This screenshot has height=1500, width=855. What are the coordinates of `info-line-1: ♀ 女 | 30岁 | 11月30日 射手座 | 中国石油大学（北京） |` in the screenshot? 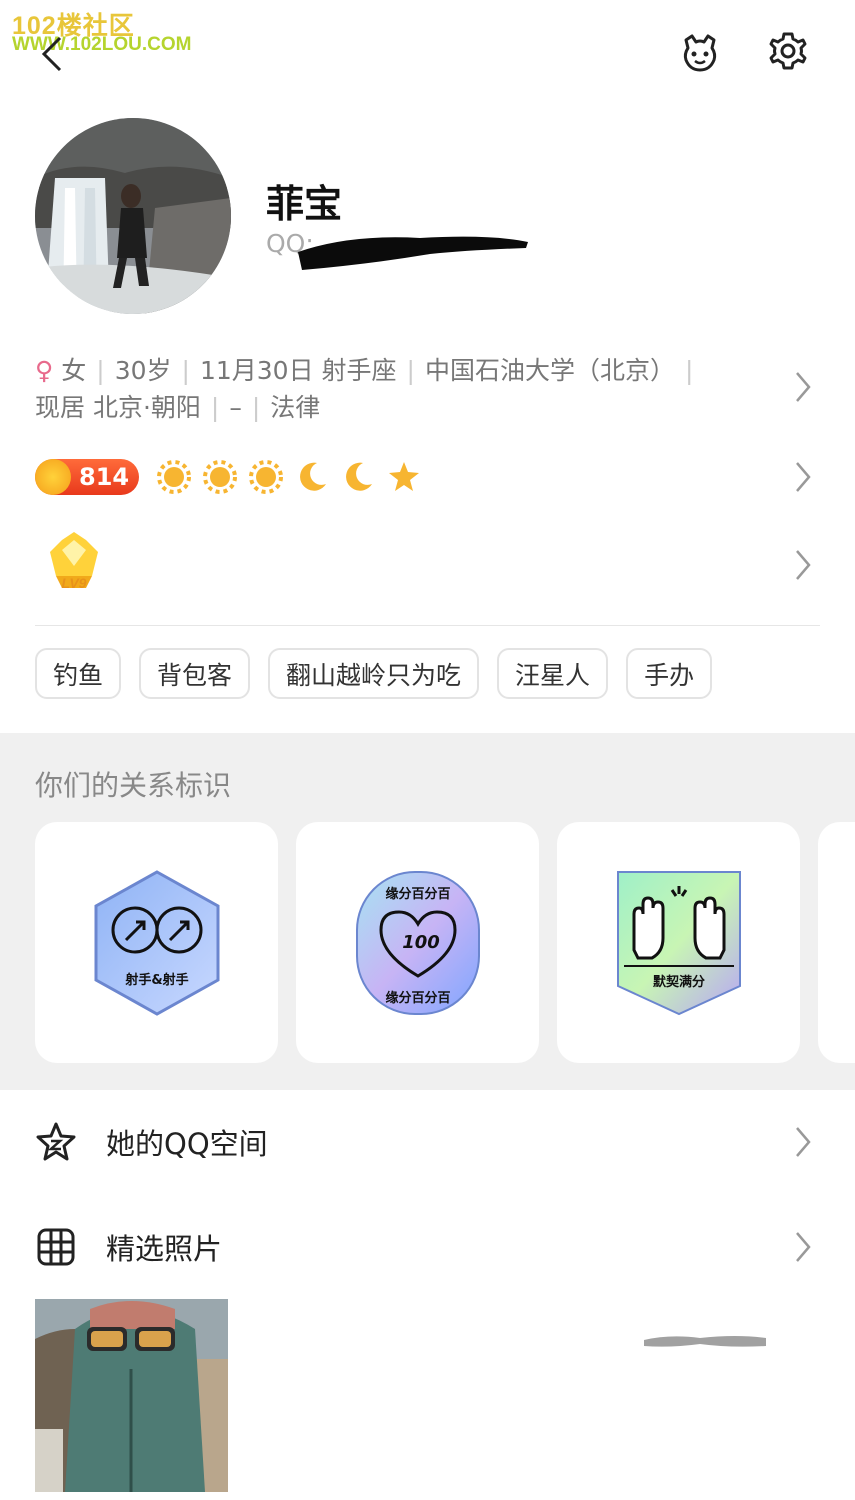 It's located at (364, 370).